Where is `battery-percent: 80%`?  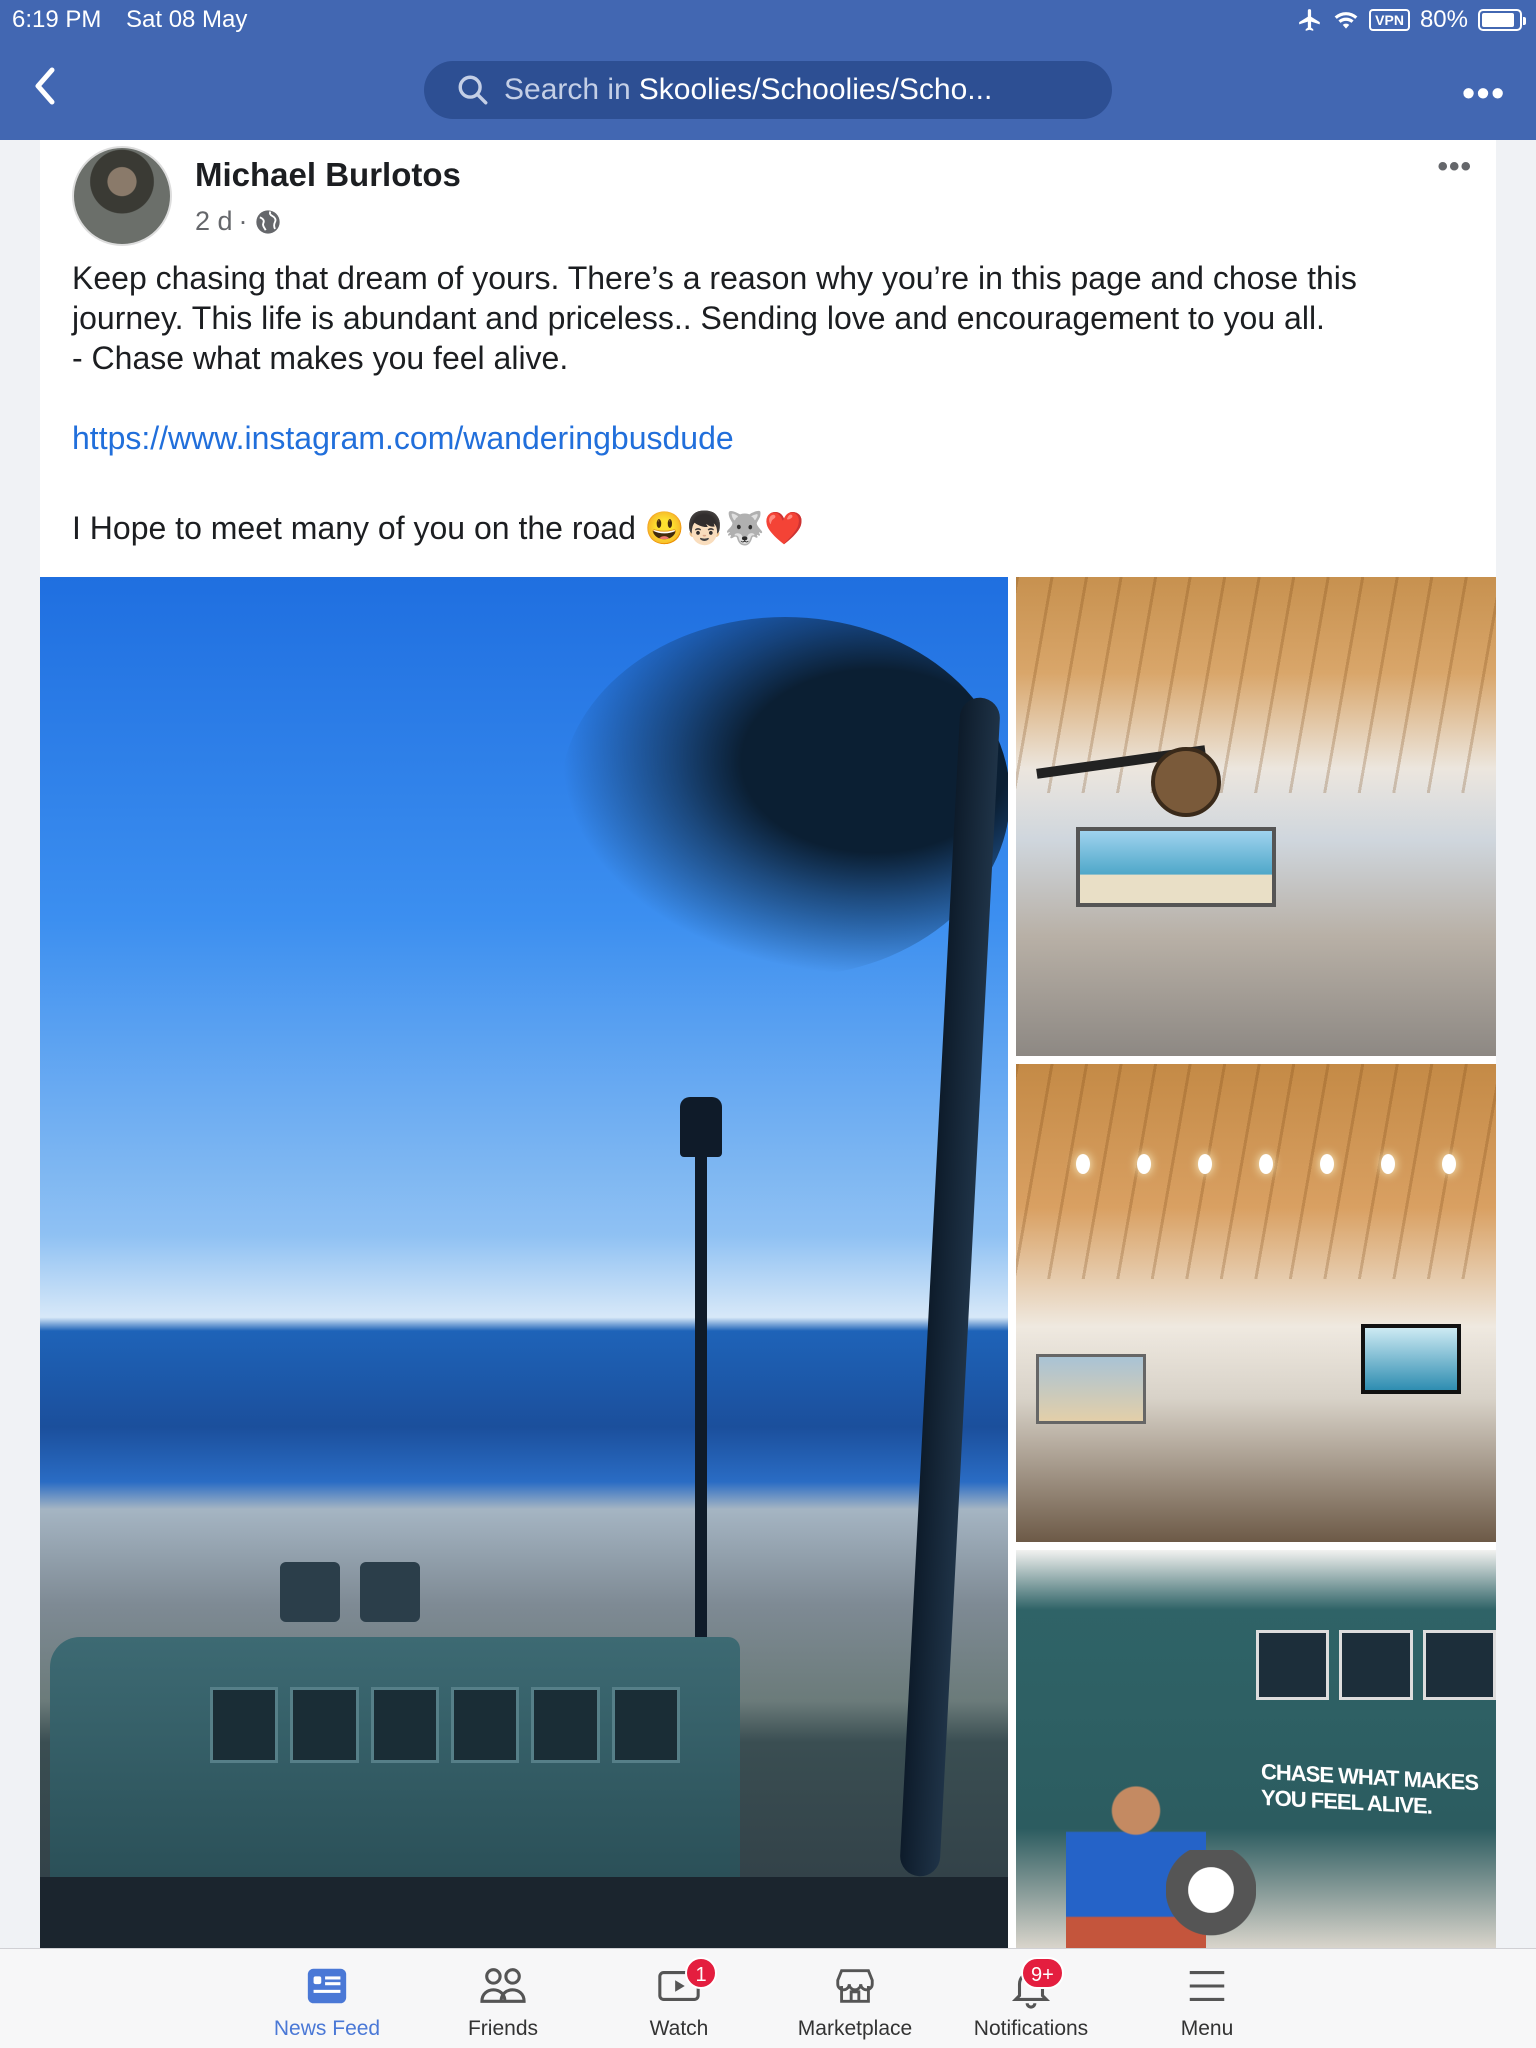
battery-percent: 80% is located at coordinates (1443, 19).